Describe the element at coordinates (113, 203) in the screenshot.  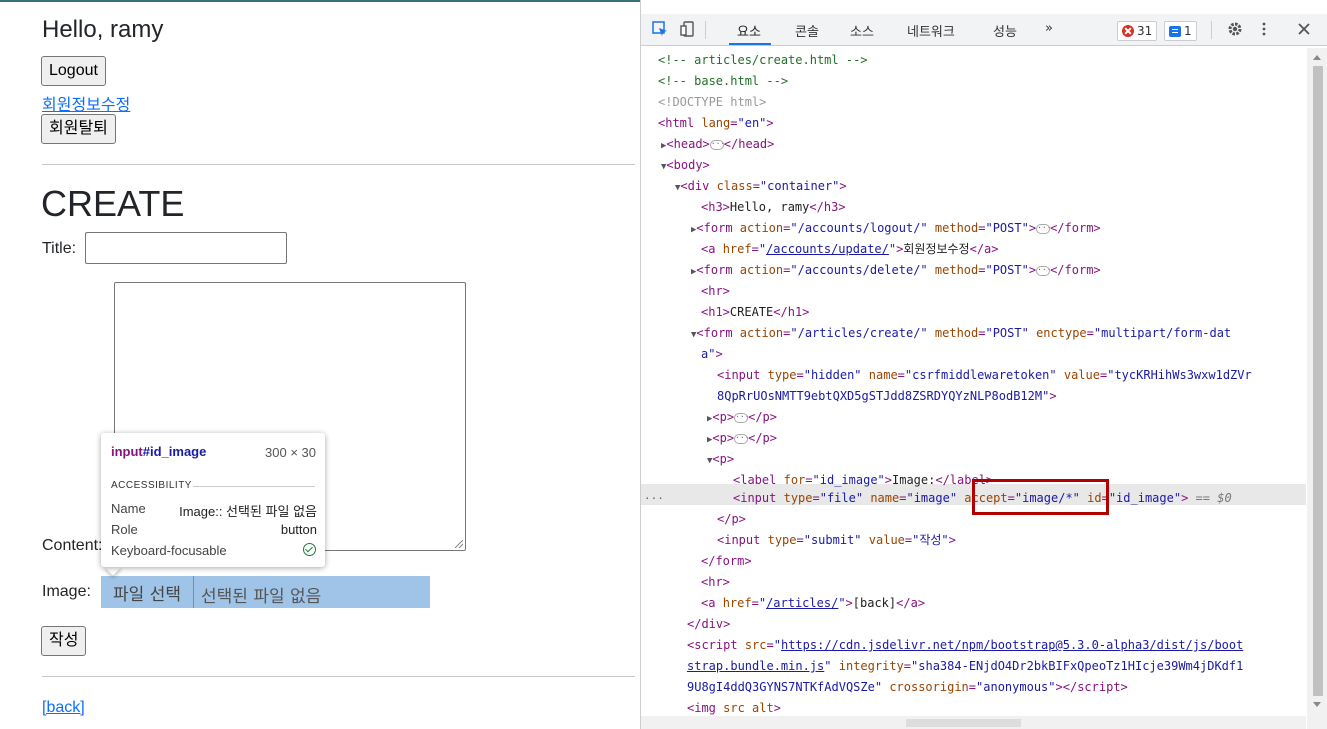
I see `page-title: CREATE` at that location.